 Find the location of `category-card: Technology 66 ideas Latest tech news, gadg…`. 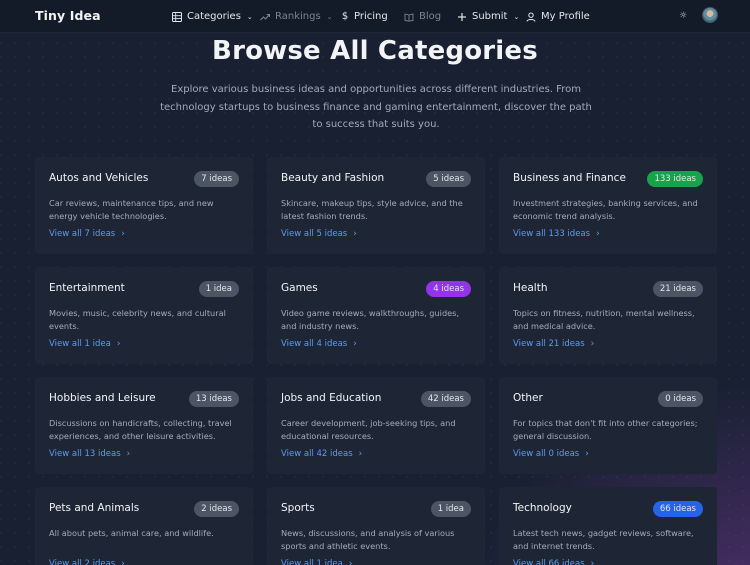

category-card: Technology 66 ideas Latest tech news, gadg… is located at coordinates (608, 526).